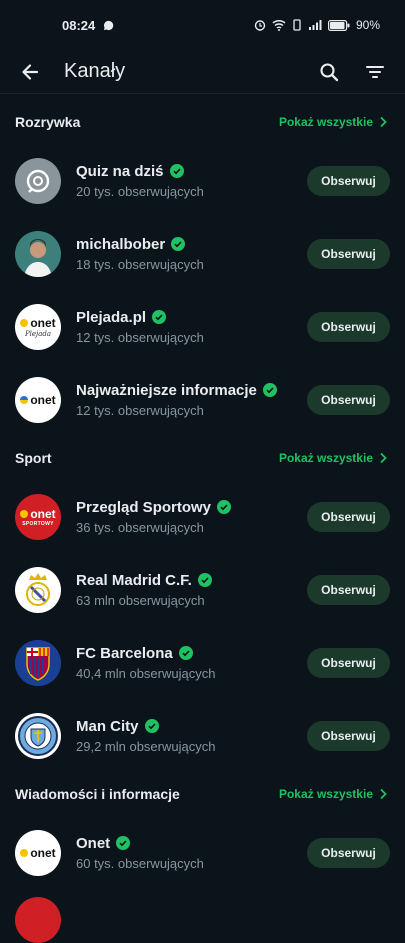  Describe the element at coordinates (140, 191) in the screenshot. I see `channel-followers: 20 tys. obserwujących` at that location.